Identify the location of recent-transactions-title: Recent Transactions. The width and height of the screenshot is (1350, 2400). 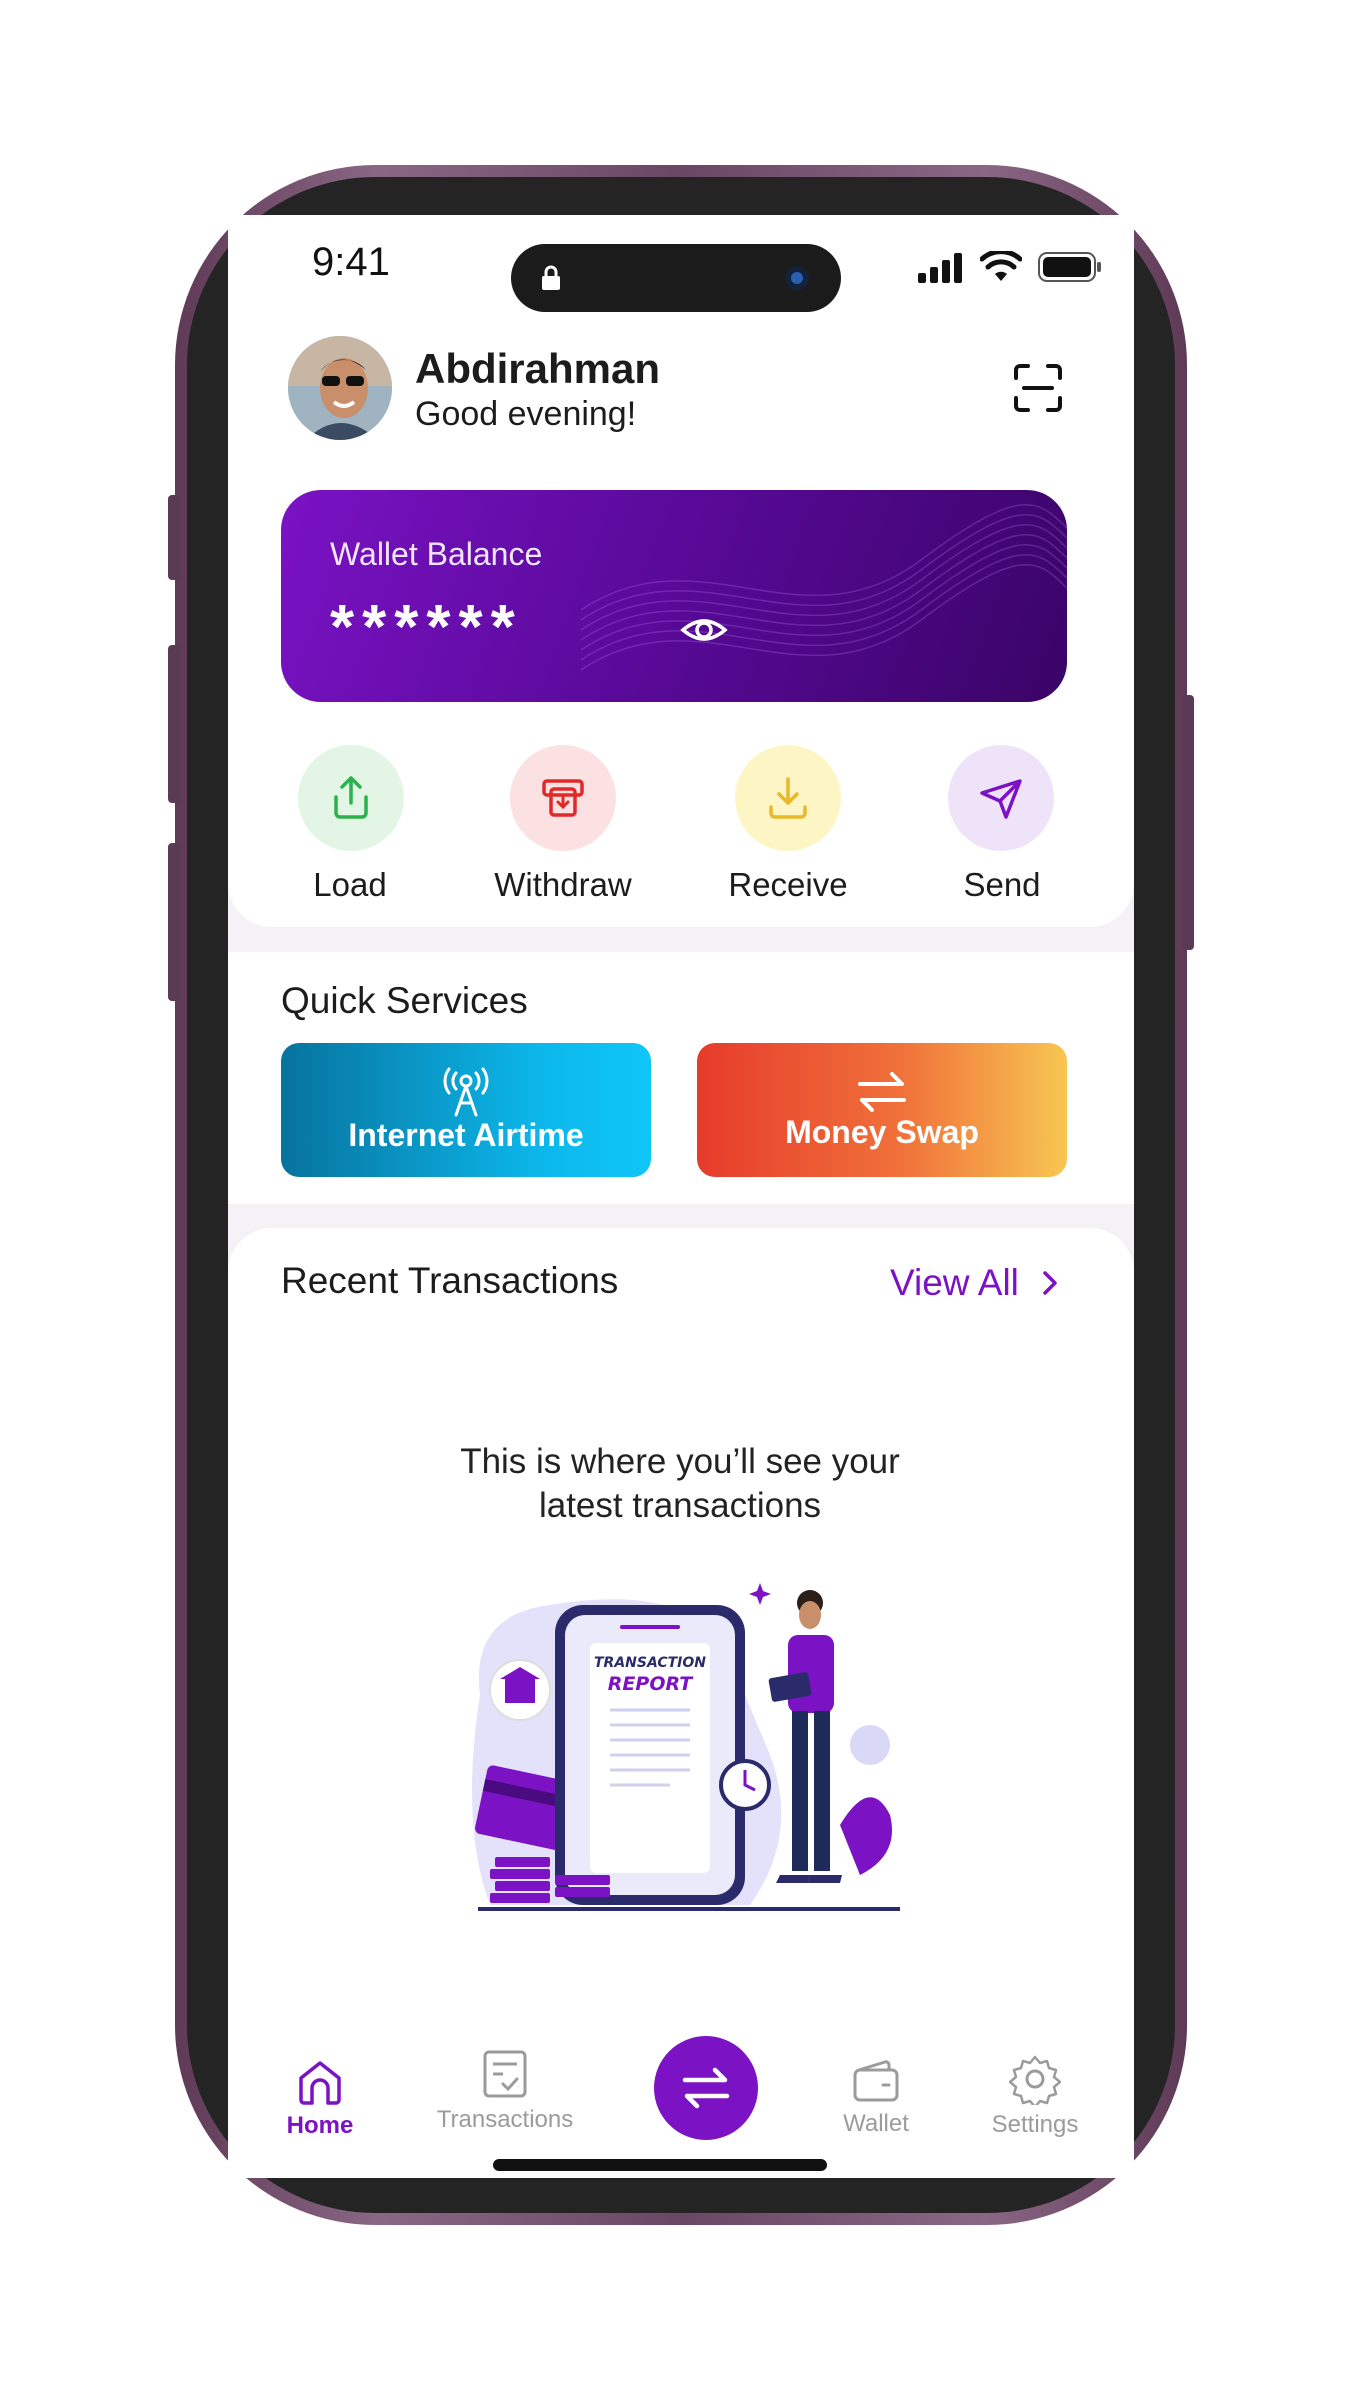
(450, 1280).